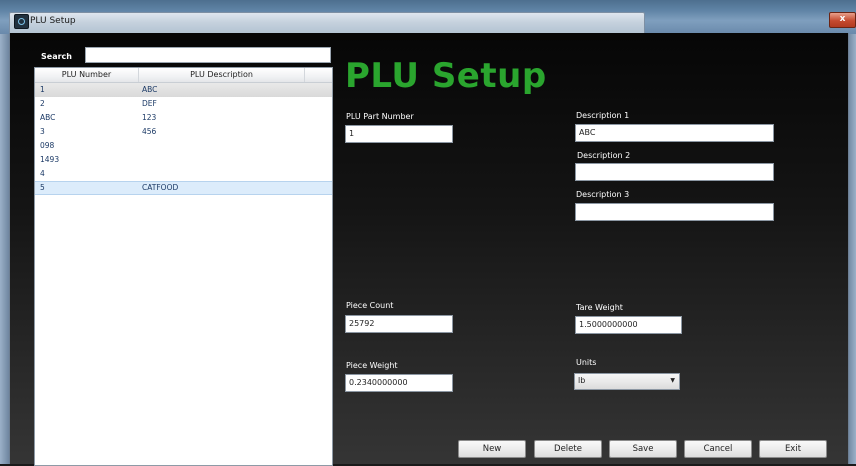 This screenshot has width=856, height=466. I want to click on delete-button: Delete, so click(568, 449).